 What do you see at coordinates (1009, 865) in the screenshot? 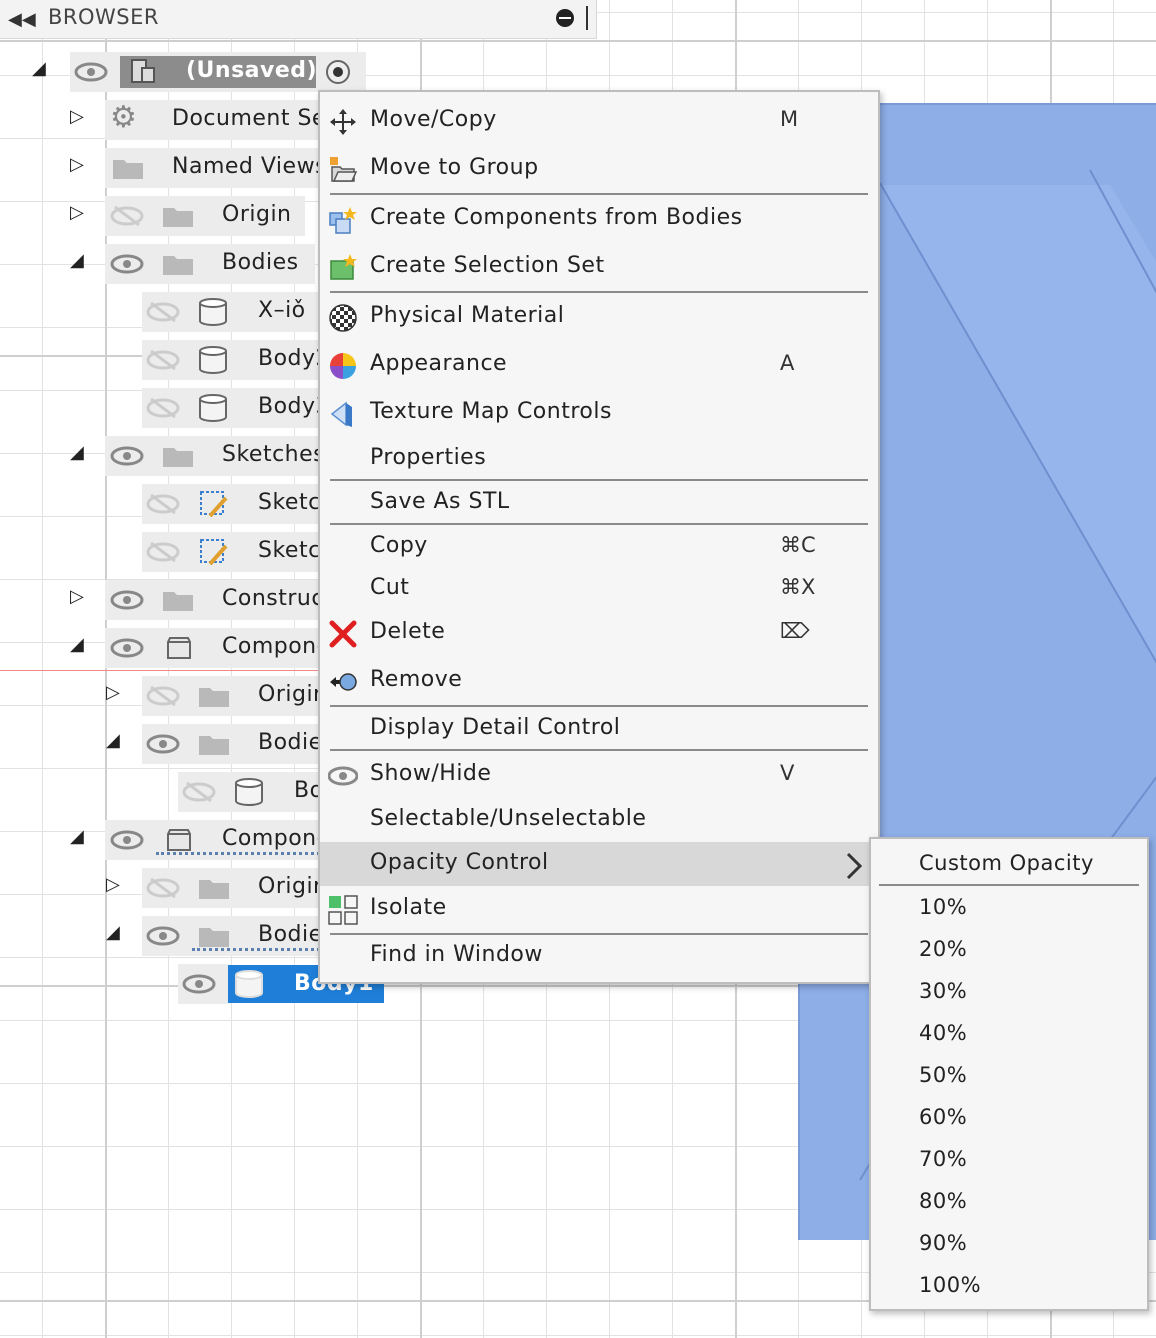
I see `submenu-item-custom-opacity: Custom Opacity` at bounding box center [1009, 865].